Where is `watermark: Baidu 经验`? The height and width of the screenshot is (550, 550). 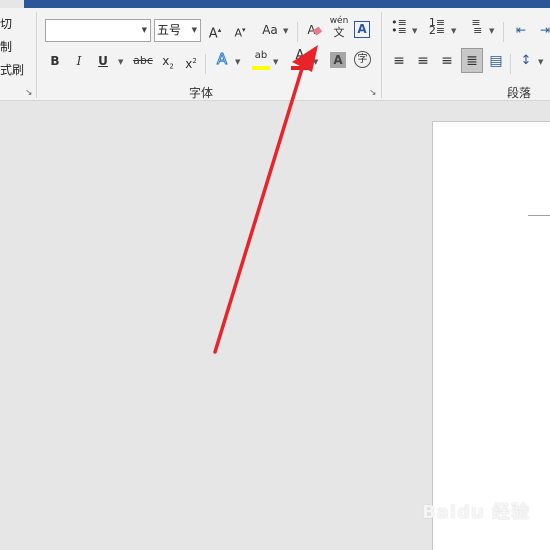
watermark: Baidu 经验 is located at coordinates (476, 512).